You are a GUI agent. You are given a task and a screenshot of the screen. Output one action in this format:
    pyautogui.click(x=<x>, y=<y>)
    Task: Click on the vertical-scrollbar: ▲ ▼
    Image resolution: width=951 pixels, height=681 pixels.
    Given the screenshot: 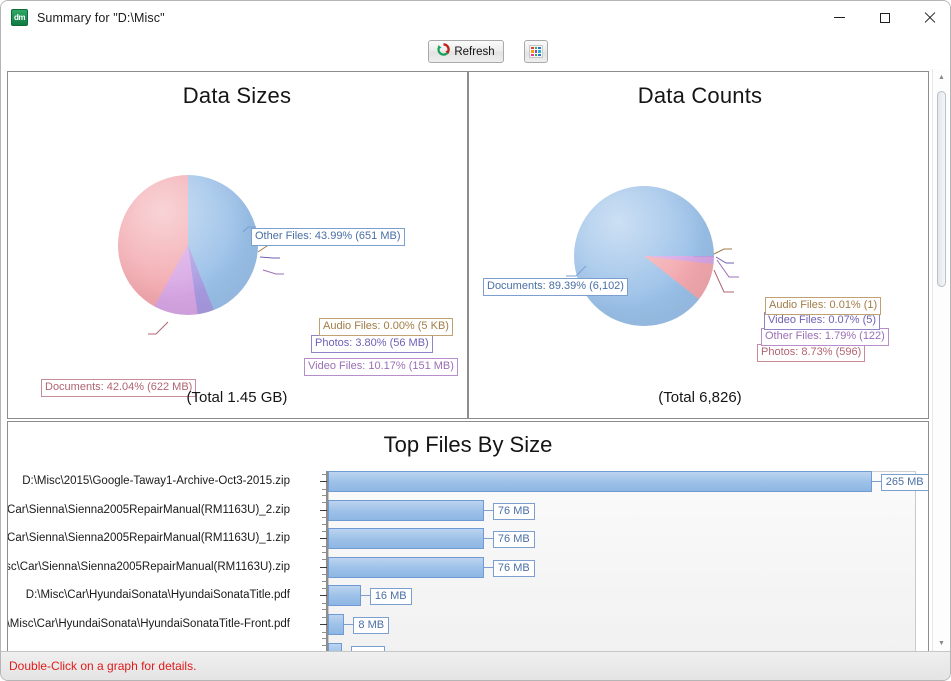 What is the action you would take?
    pyautogui.click(x=941, y=360)
    